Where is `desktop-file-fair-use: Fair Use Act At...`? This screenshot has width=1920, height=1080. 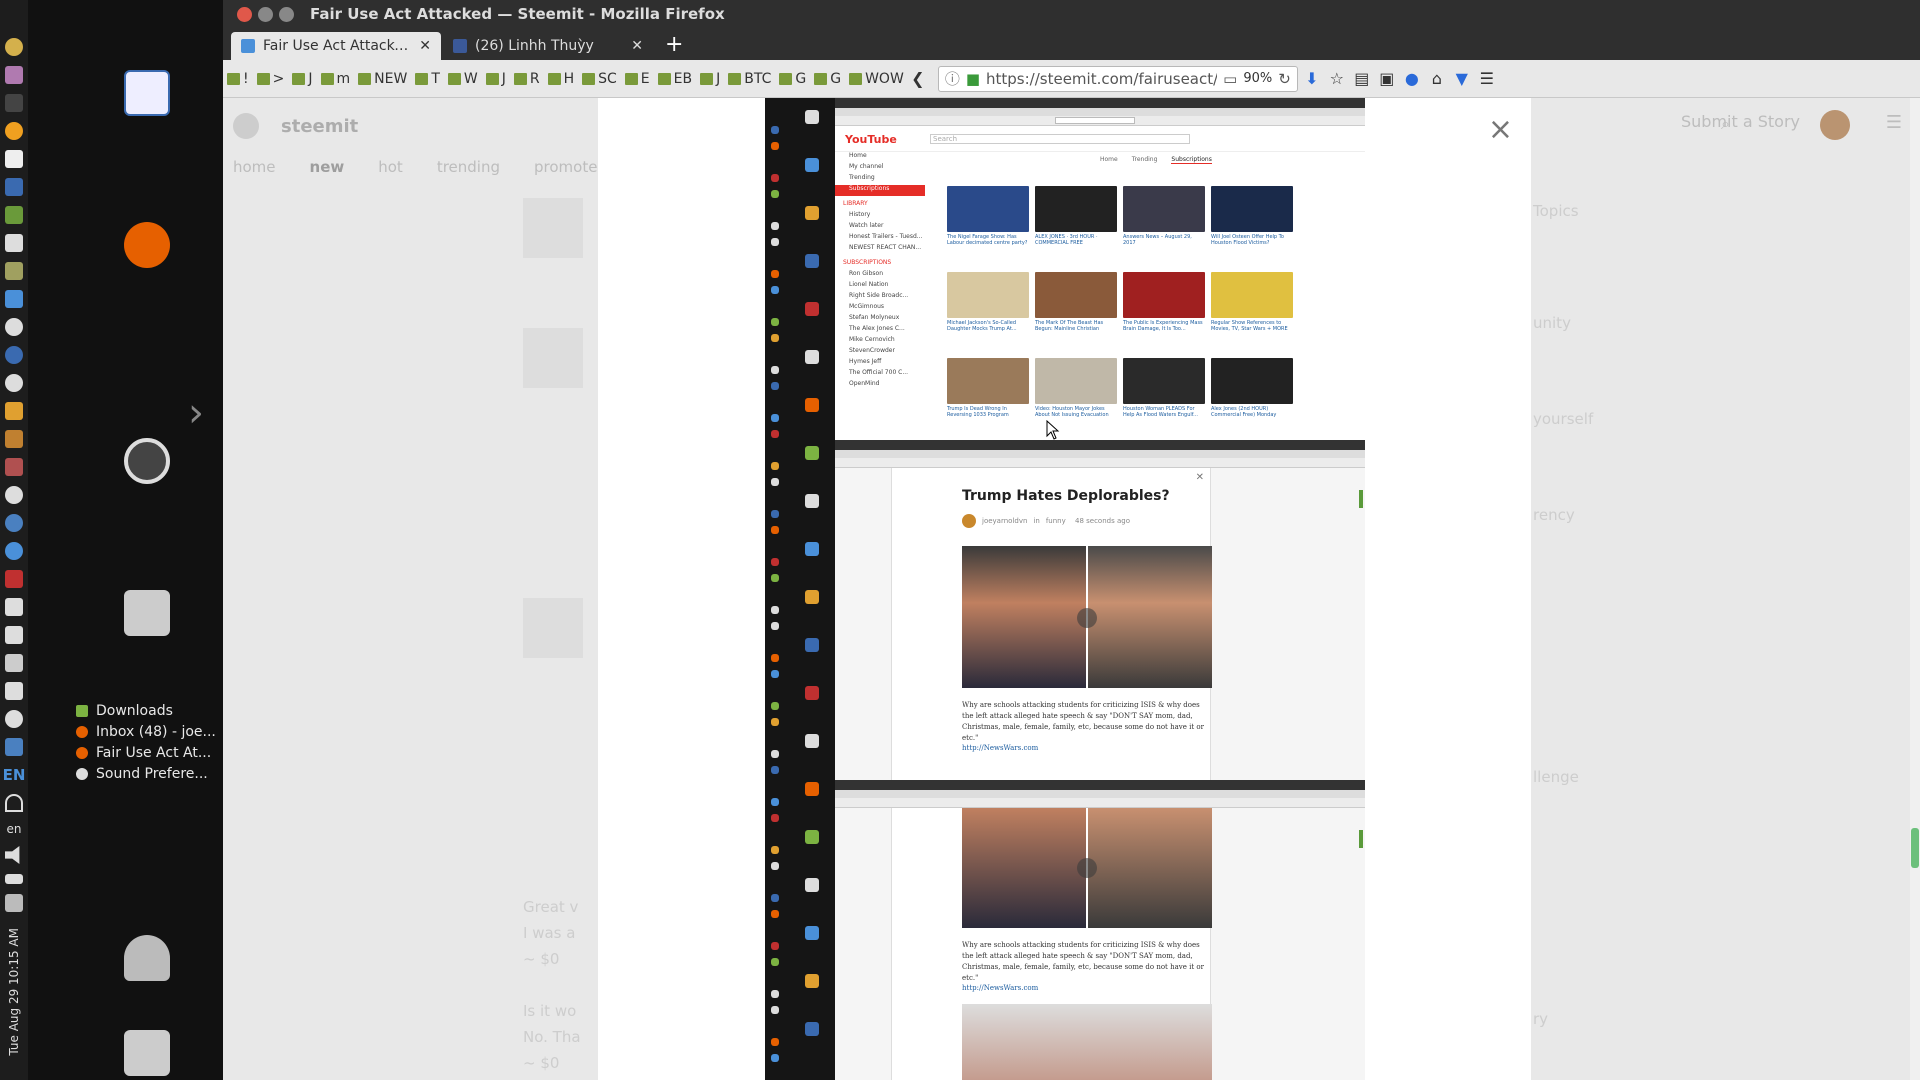 desktop-file-fair-use: Fair Use Act At... is located at coordinates (146, 752).